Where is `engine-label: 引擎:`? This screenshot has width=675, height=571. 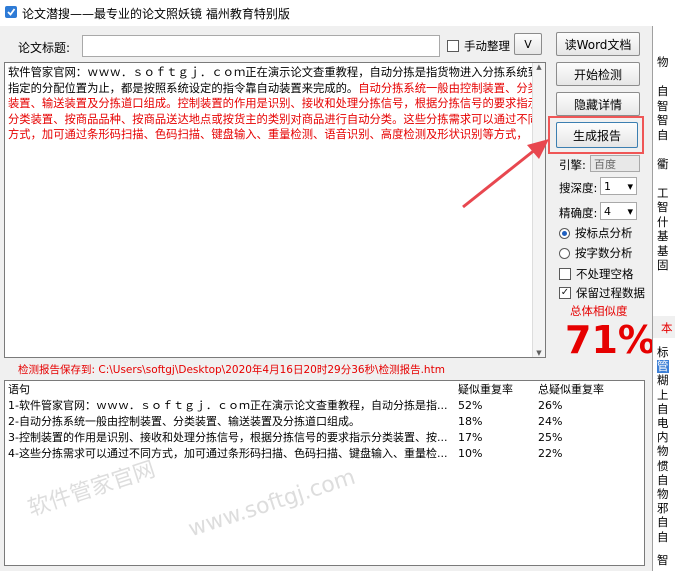
engine-label: 引擎: is located at coordinates (572, 165).